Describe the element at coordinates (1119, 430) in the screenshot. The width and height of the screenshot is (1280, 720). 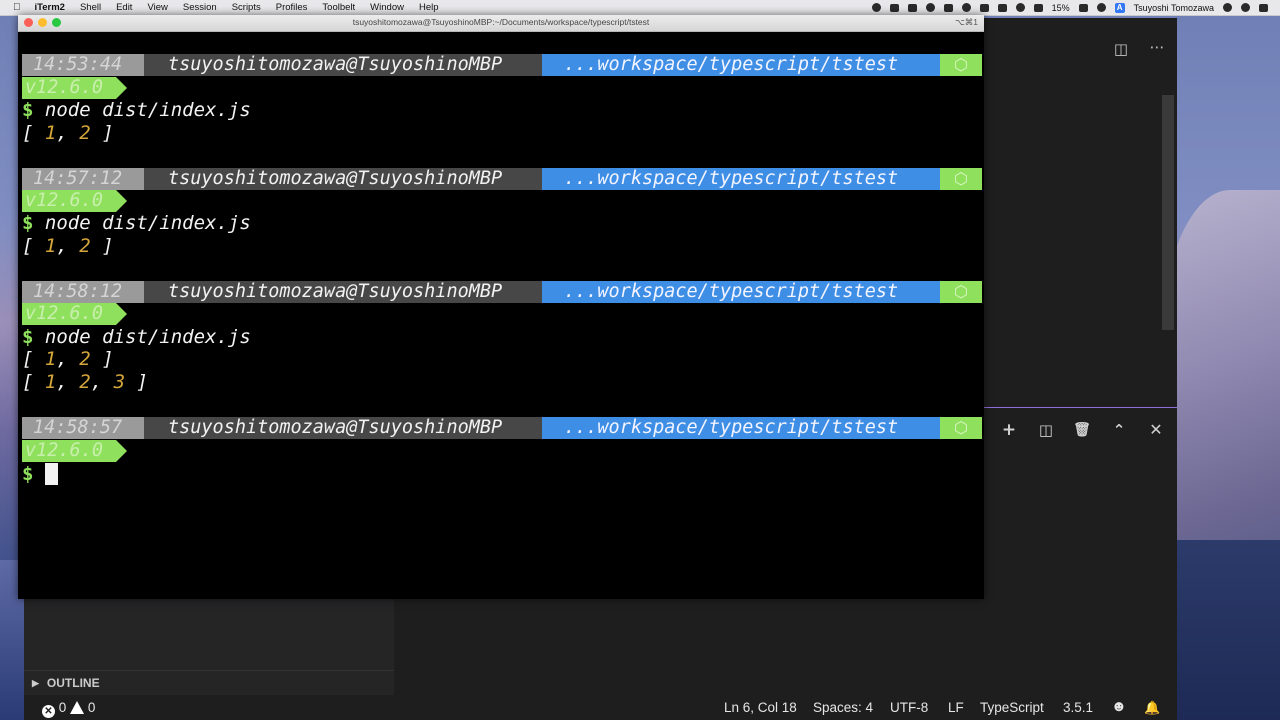
I see `maximize-panel-icon: ⌃` at that location.